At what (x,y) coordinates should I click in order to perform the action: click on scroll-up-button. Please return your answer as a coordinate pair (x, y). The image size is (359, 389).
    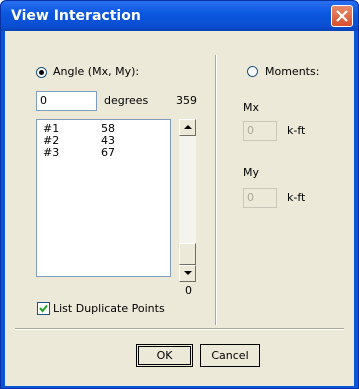
    Looking at the image, I should click on (187, 127).